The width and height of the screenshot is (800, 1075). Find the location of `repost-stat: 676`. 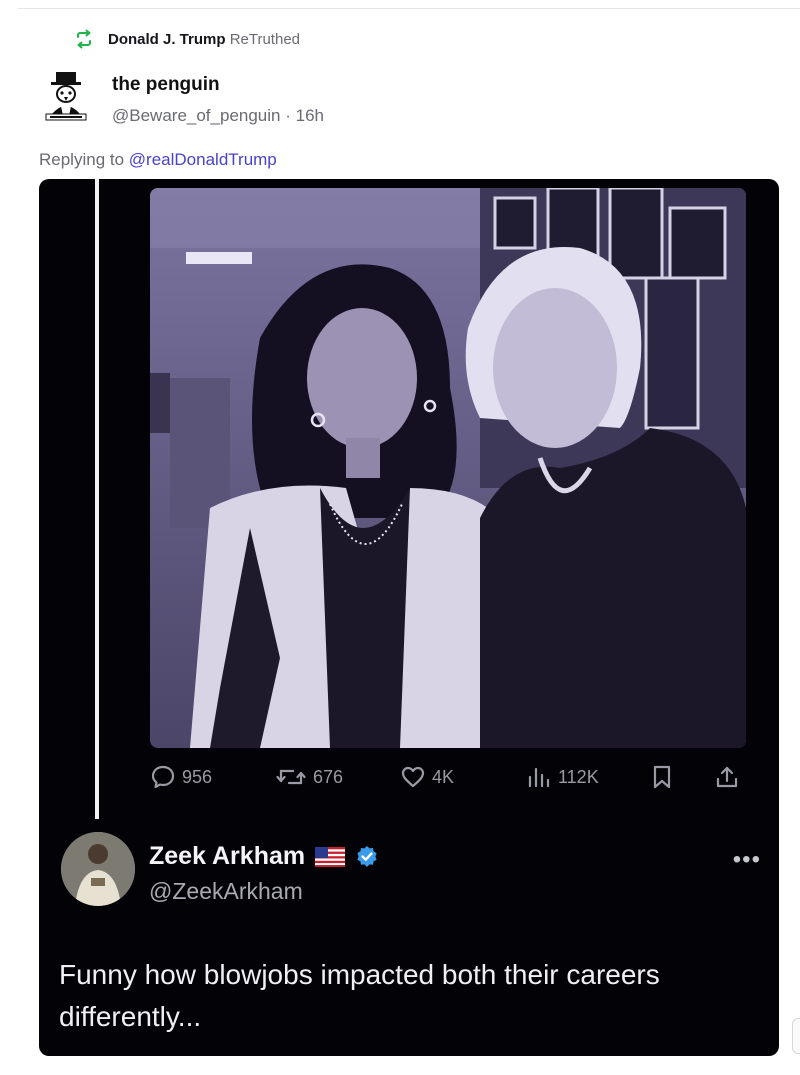

repost-stat: 676 is located at coordinates (309, 777).